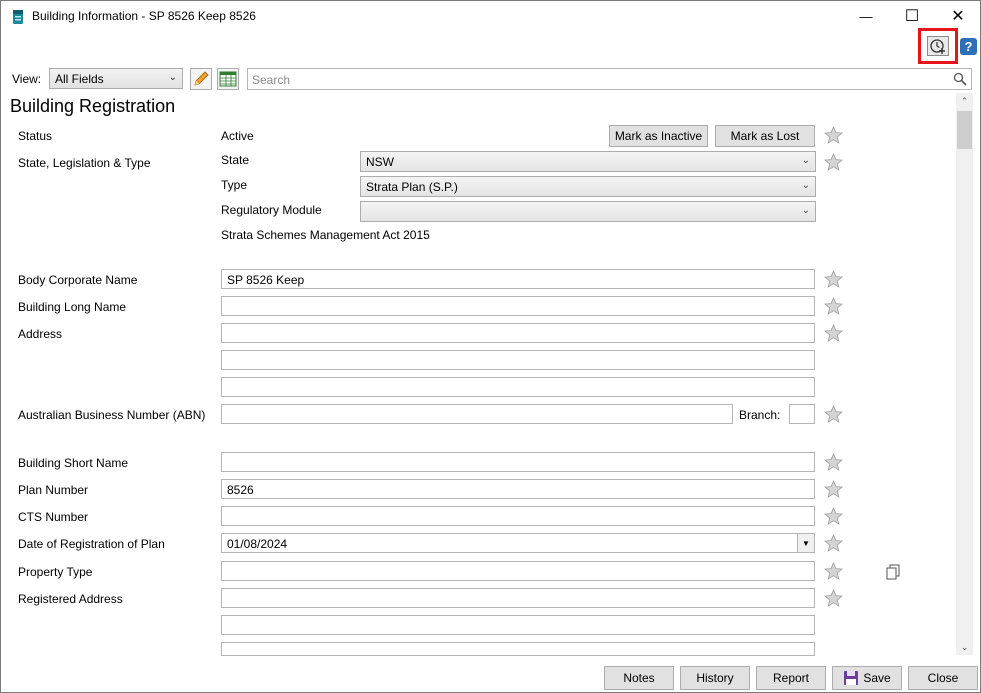  I want to click on search-input: Search, so click(609, 79).